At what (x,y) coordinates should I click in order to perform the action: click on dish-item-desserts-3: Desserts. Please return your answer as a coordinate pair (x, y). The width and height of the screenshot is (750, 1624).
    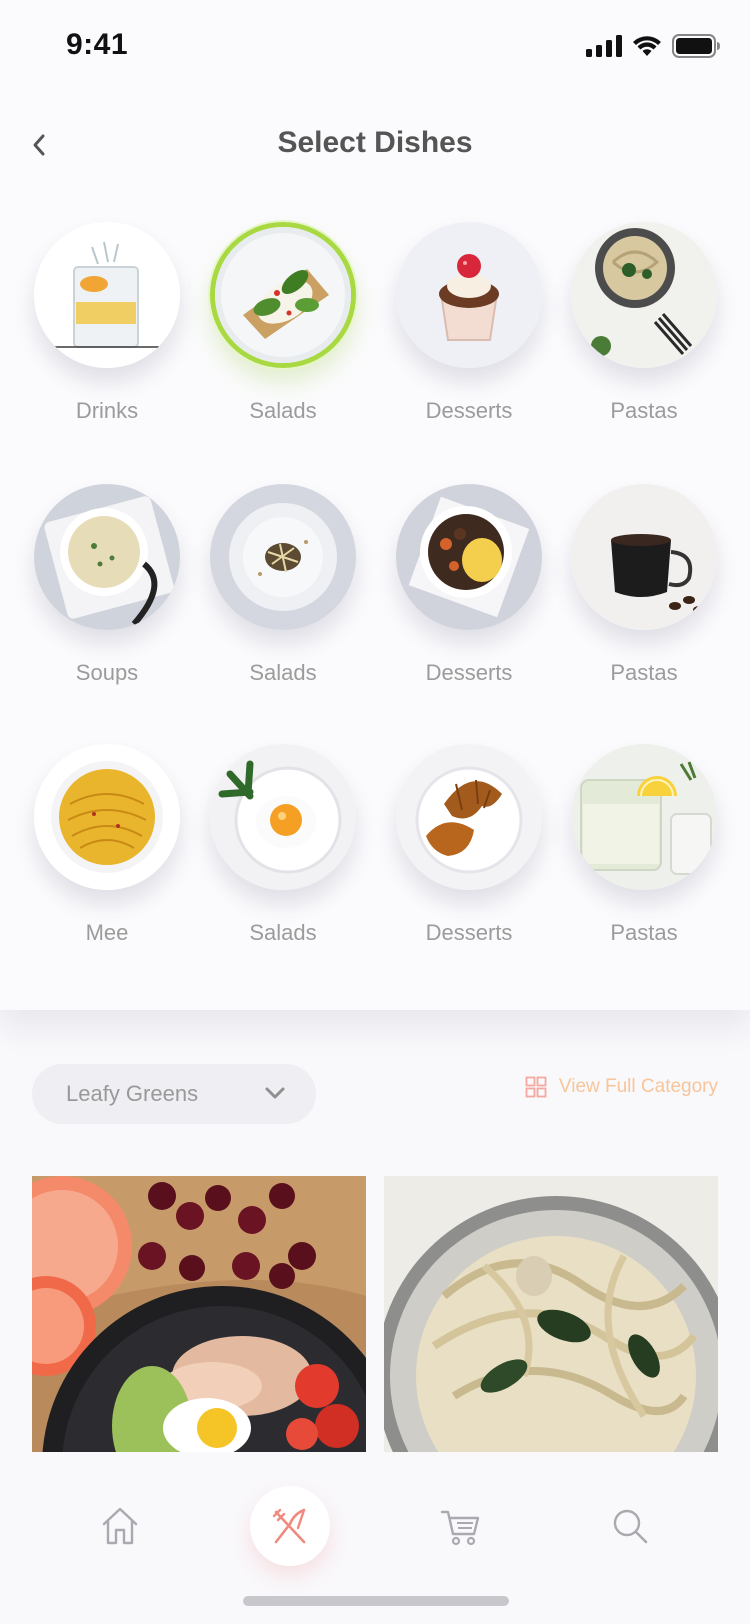
    Looking at the image, I should click on (469, 845).